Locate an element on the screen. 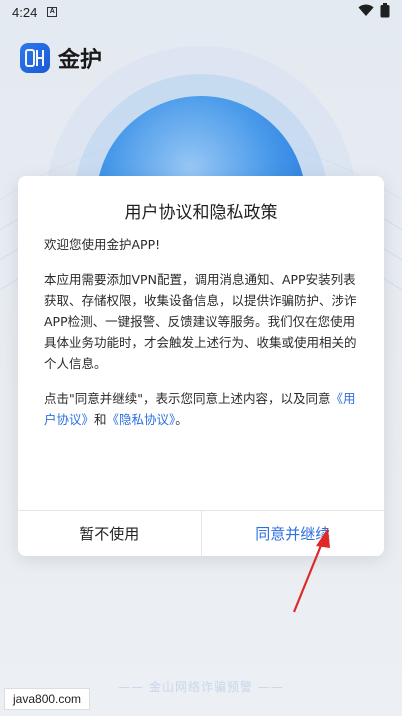  site-watermark: java800.com is located at coordinates (47, 699).